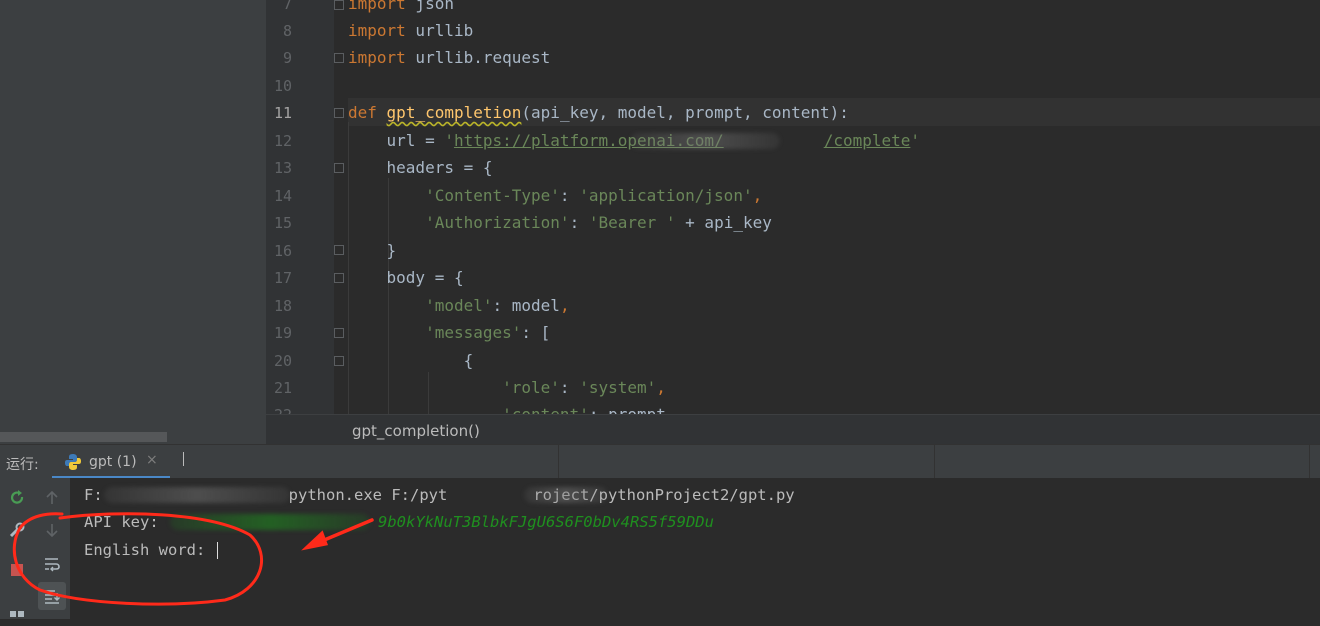 The width and height of the screenshot is (1320, 626). Describe the element at coordinates (217, 550) in the screenshot. I see `text-caret` at that location.